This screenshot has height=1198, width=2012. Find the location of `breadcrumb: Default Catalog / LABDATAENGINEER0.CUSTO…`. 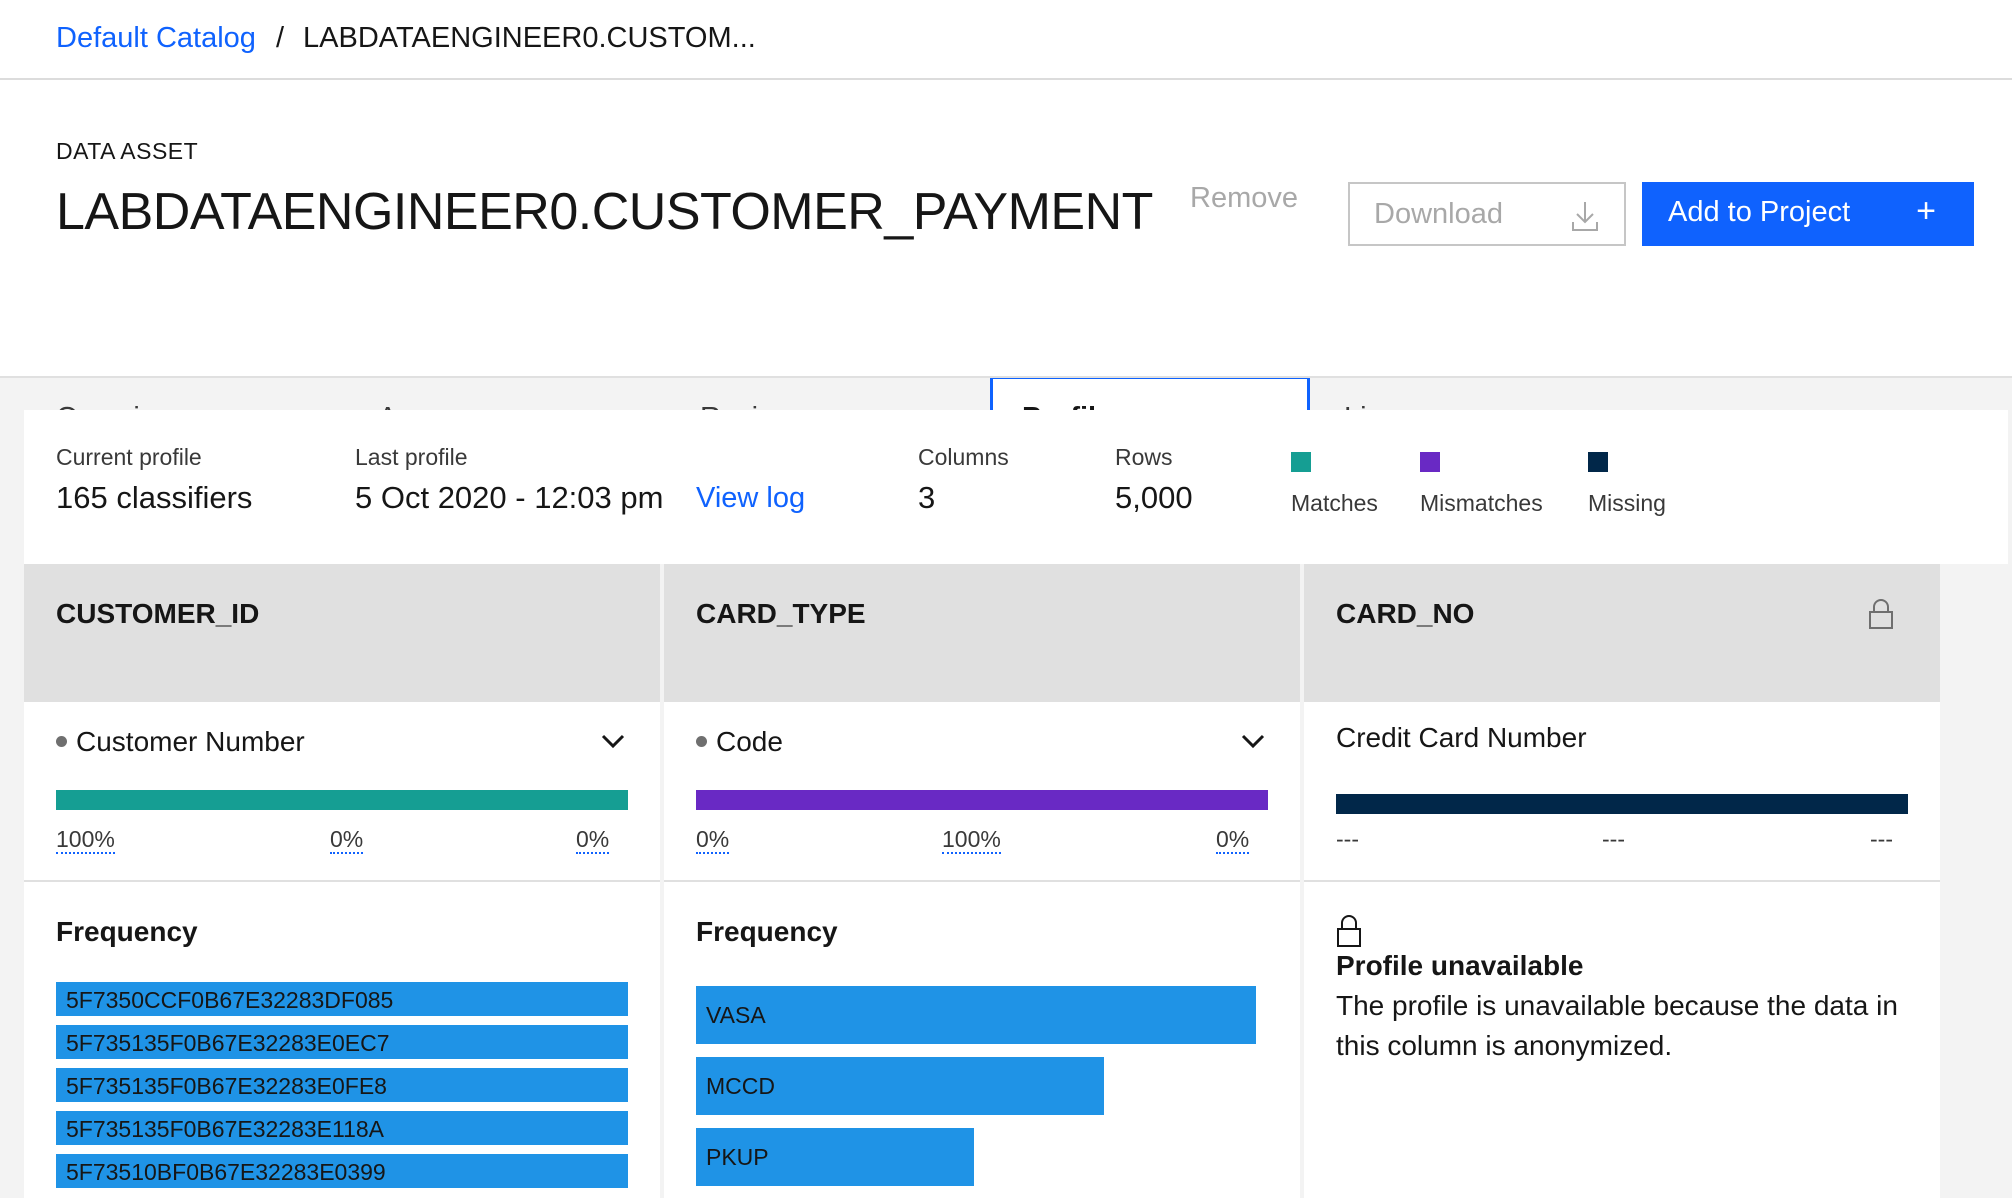

breadcrumb: Default Catalog / LABDATAENGINEER0.CUSTO… is located at coordinates (1006, 40).